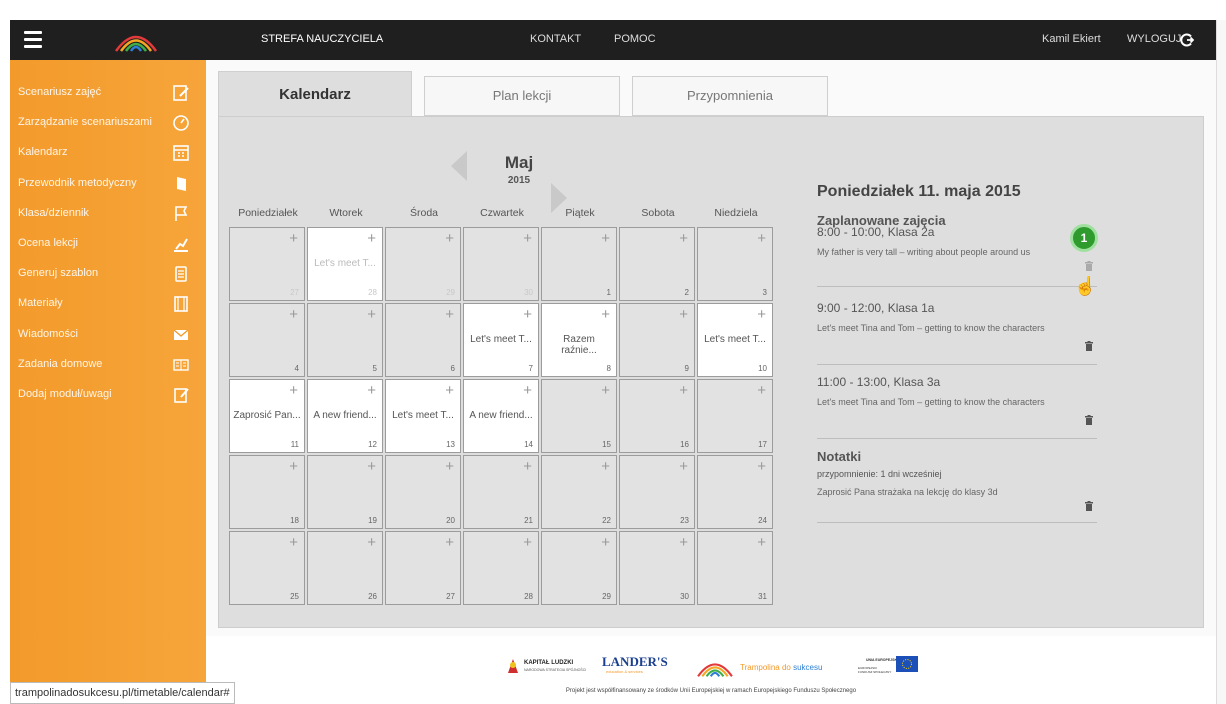 This screenshot has width=1226, height=704. Describe the element at coordinates (579, 264) in the screenshot. I see `calendar-day-cell: +1` at that location.